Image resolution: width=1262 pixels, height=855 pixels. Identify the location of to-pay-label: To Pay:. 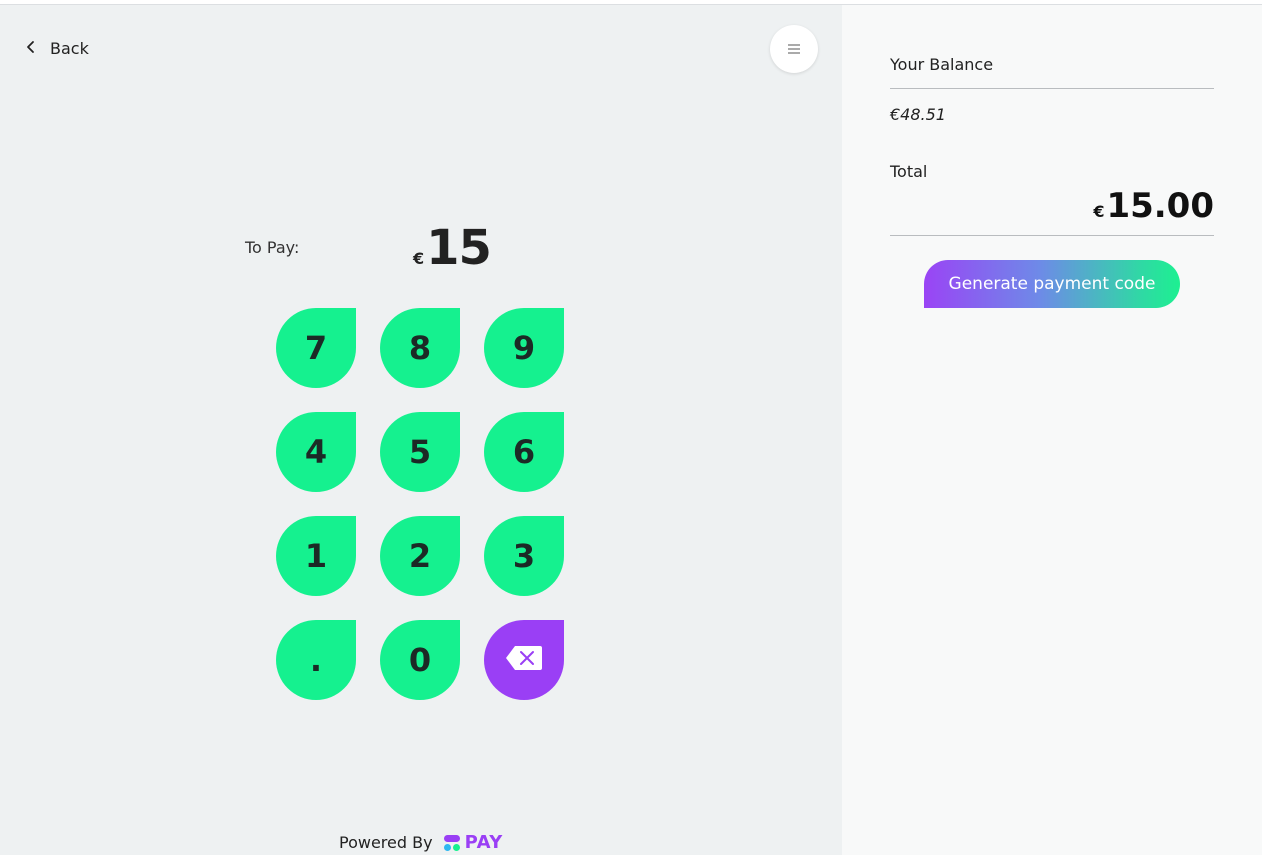
(272, 247).